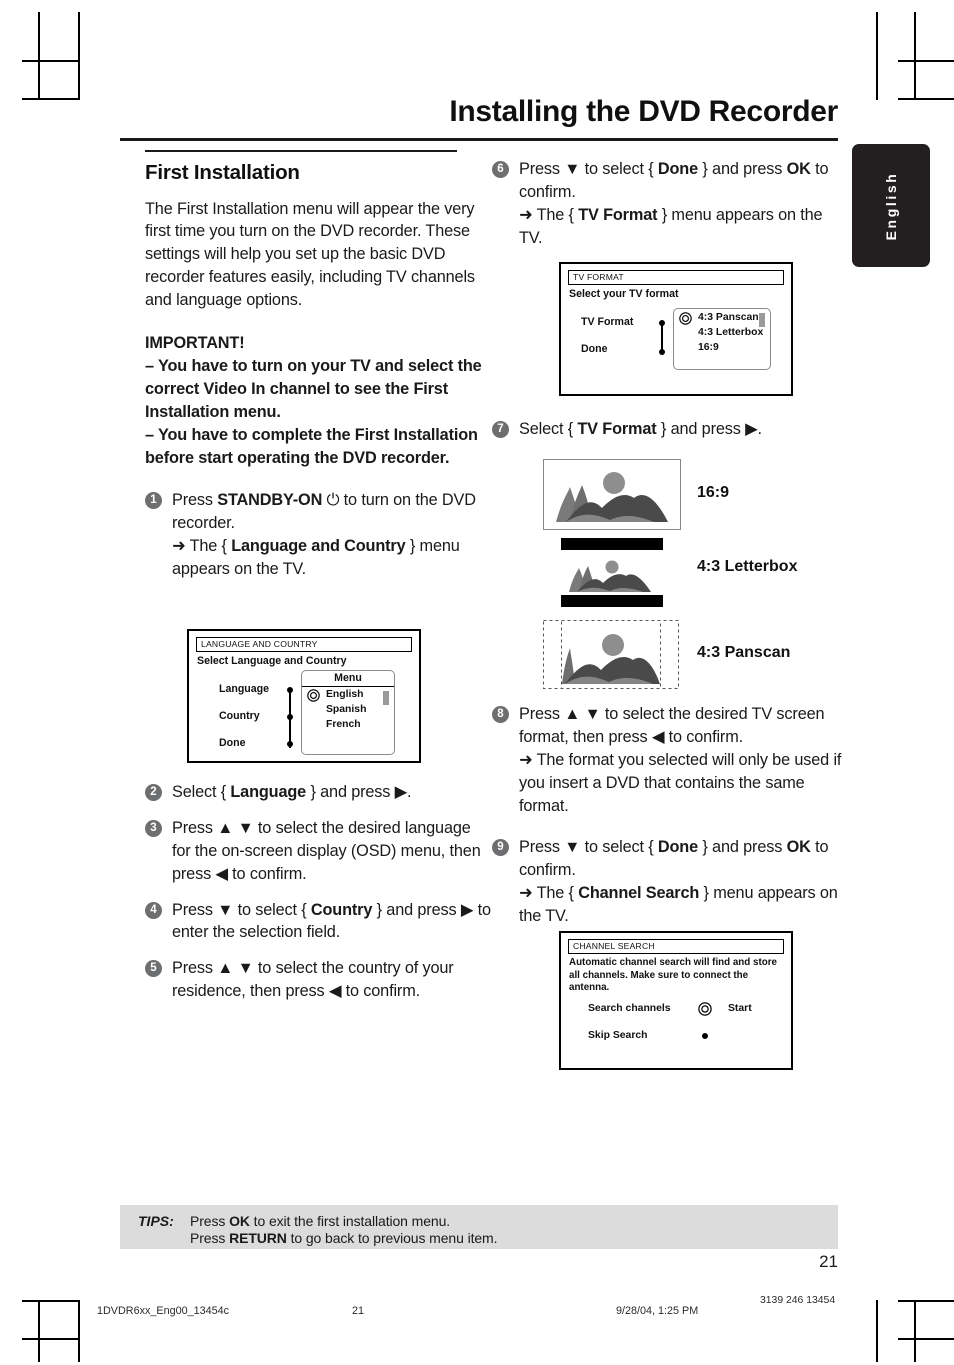  Describe the element at coordinates (670, 1029) in the screenshot. I see `osd-channel-search-rows: Search channels Start Skip Search` at that location.